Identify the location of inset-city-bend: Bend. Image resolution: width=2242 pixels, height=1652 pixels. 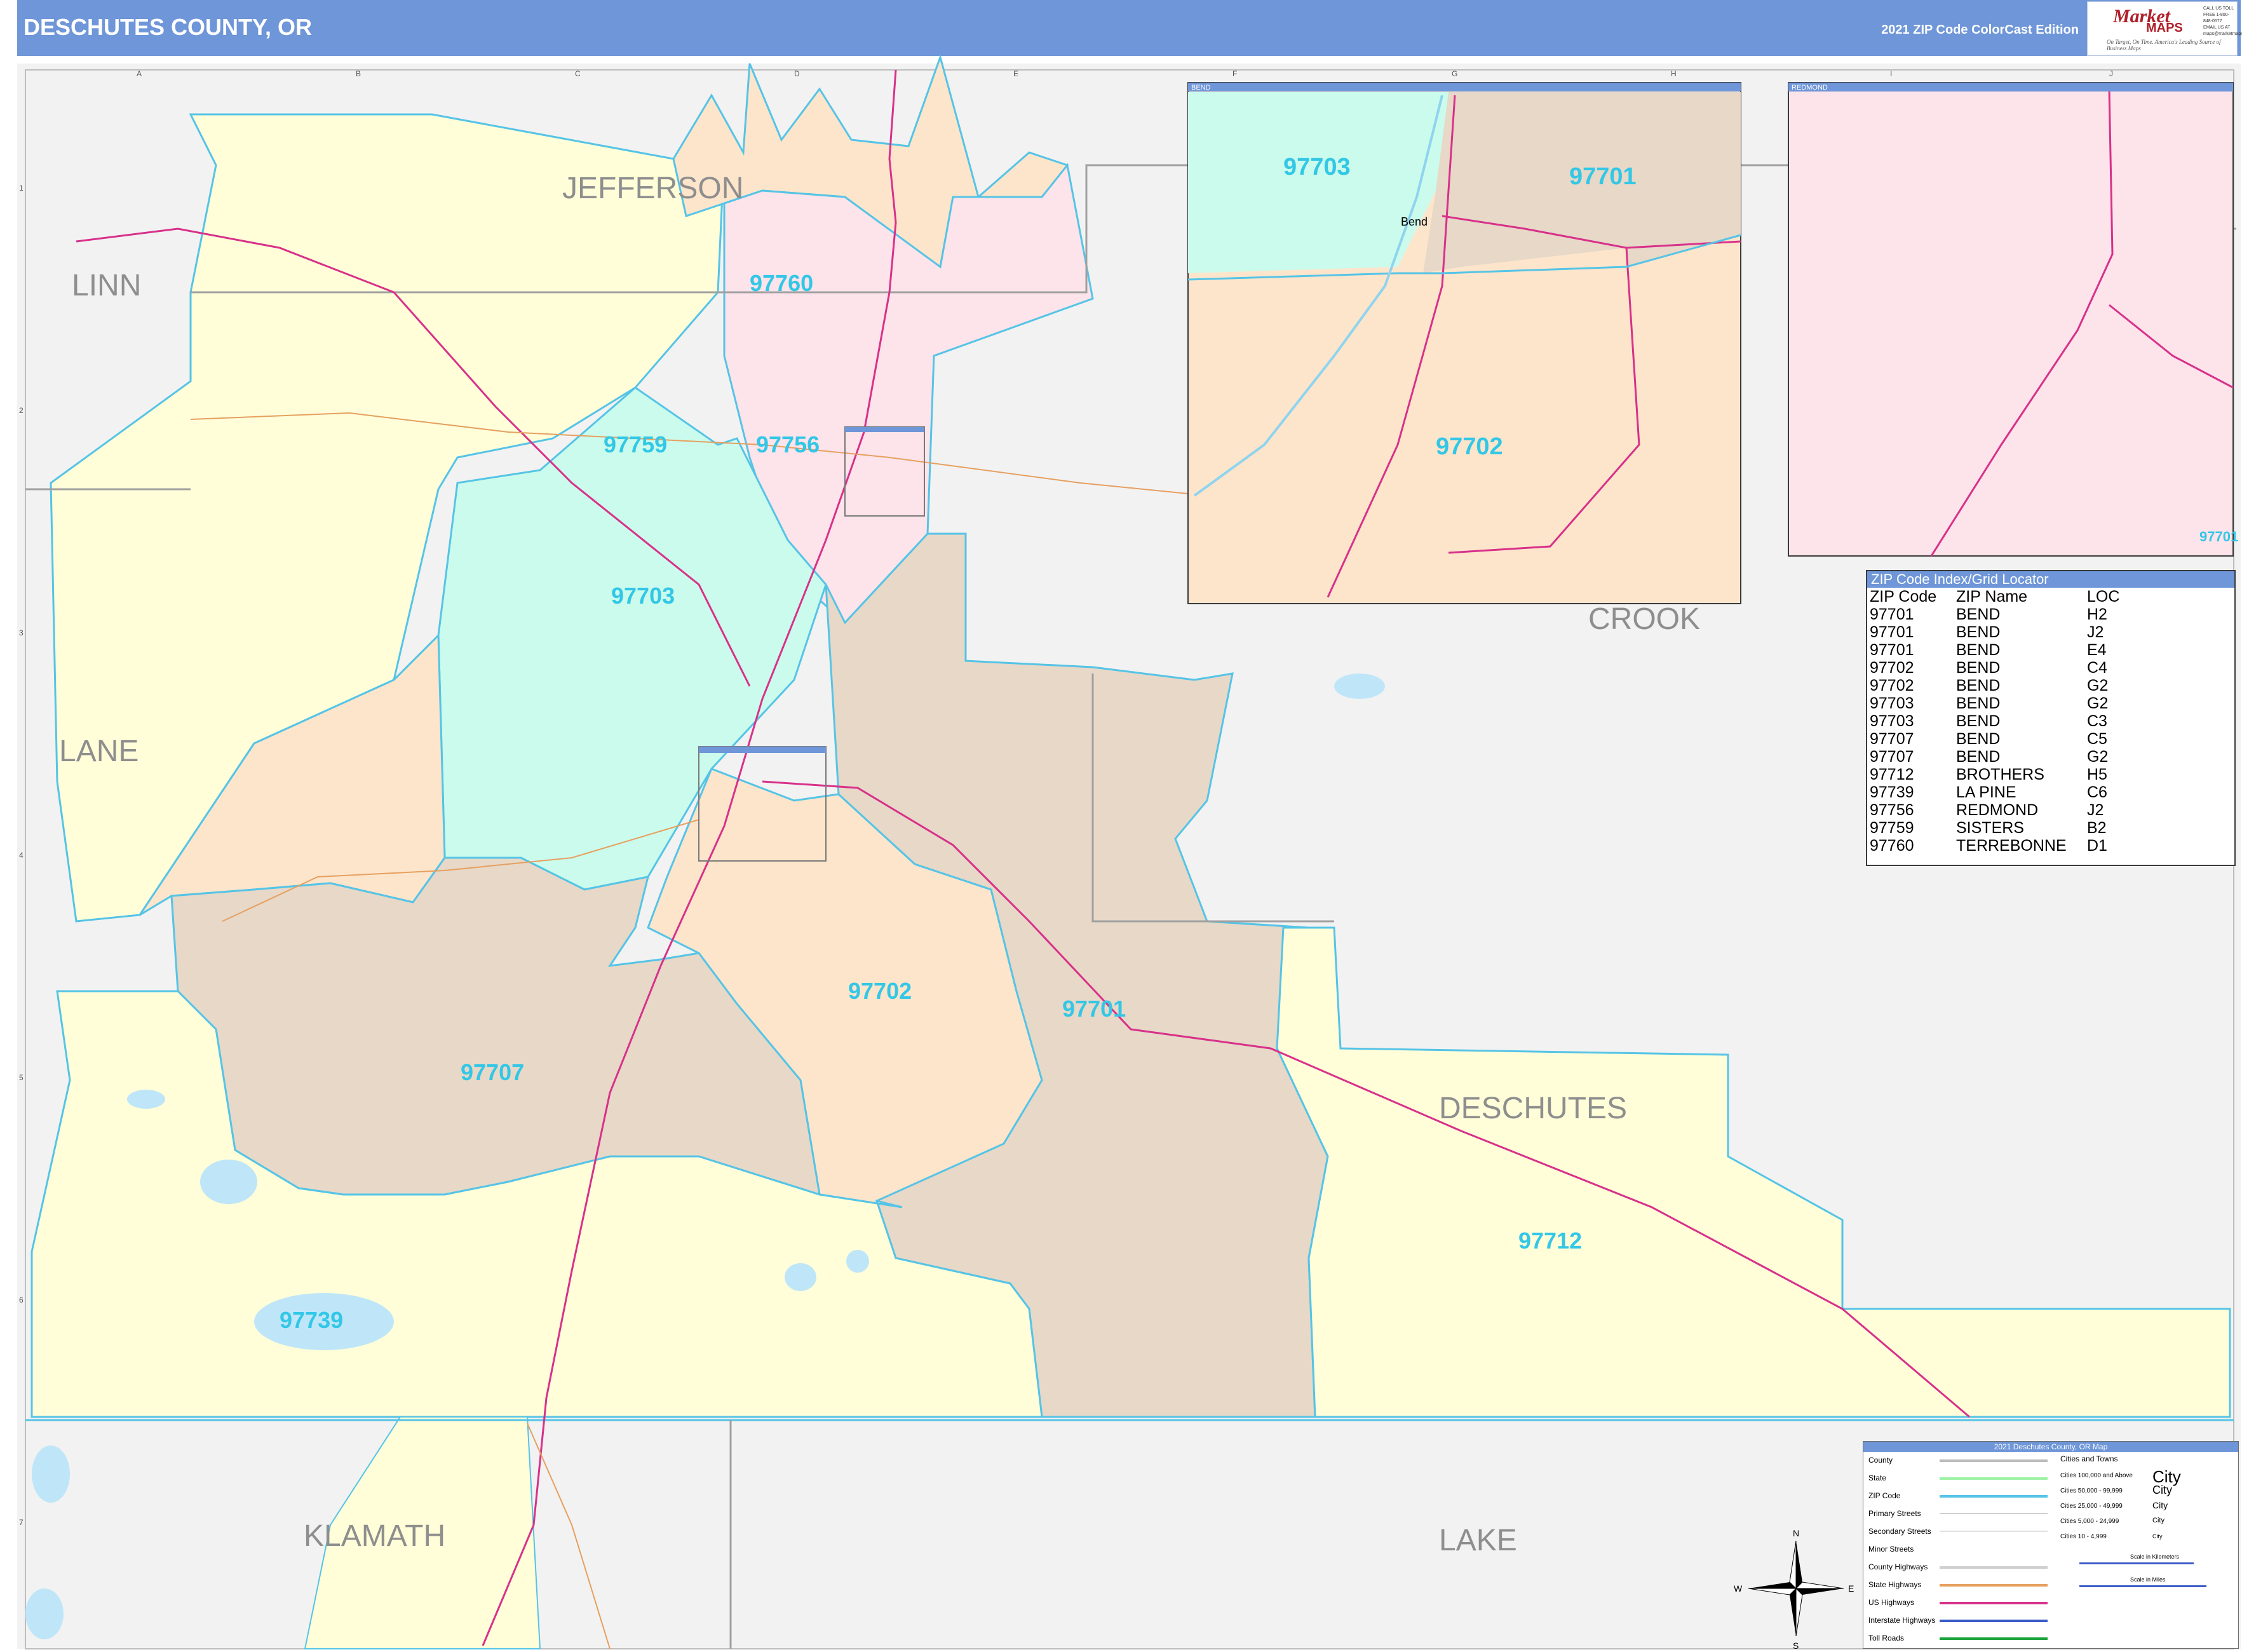
(1414, 222).